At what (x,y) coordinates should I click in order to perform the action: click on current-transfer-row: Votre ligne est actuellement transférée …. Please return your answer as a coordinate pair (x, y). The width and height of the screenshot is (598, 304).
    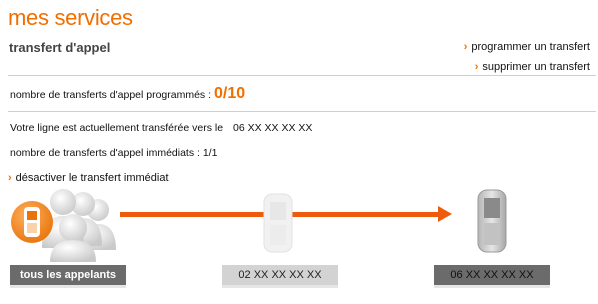
    Looking at the image, I should click on (161, 128).